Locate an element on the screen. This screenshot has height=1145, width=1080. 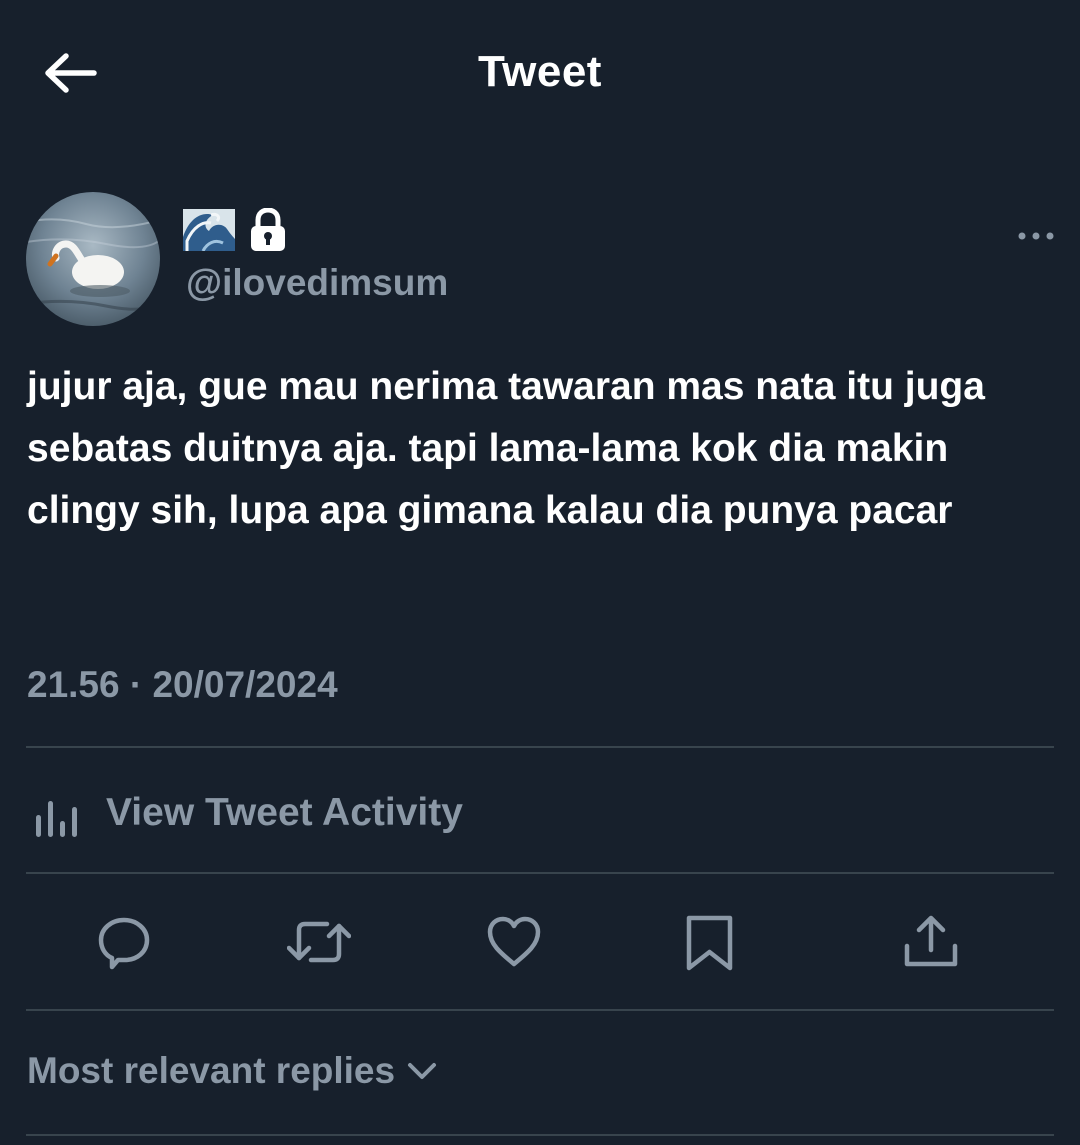
tweet-timestamp: 21.56 · 20/07/2024 is located at coordinates (182, 684).